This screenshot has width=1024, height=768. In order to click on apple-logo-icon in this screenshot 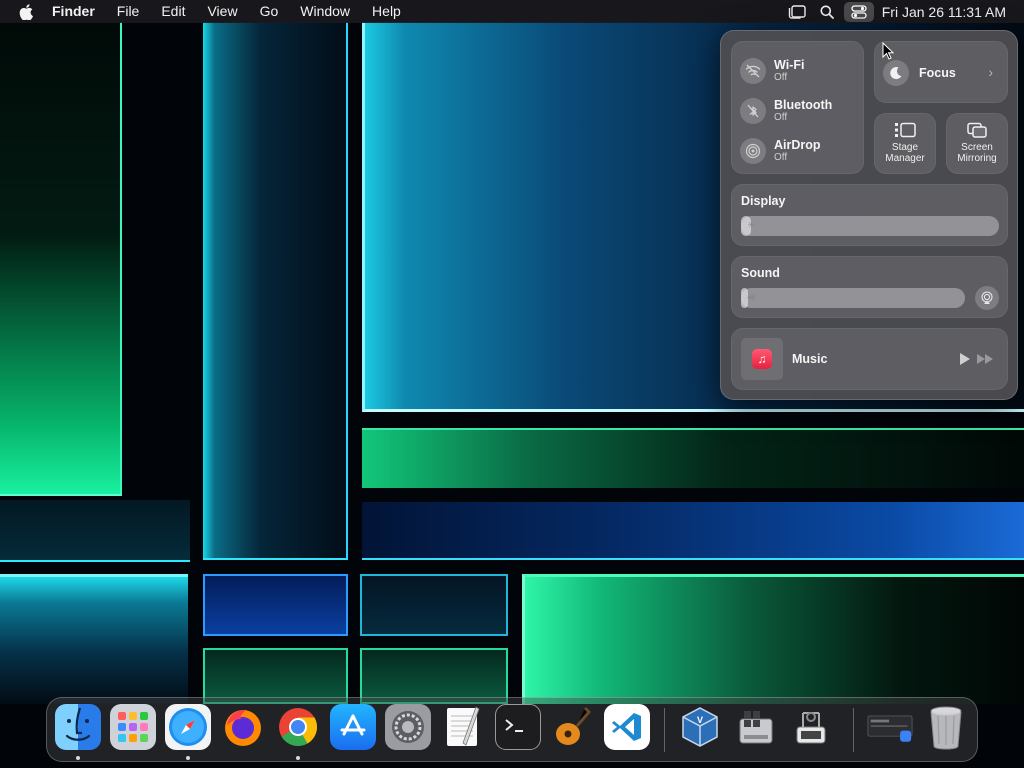, I will do `click(26, 11)`.